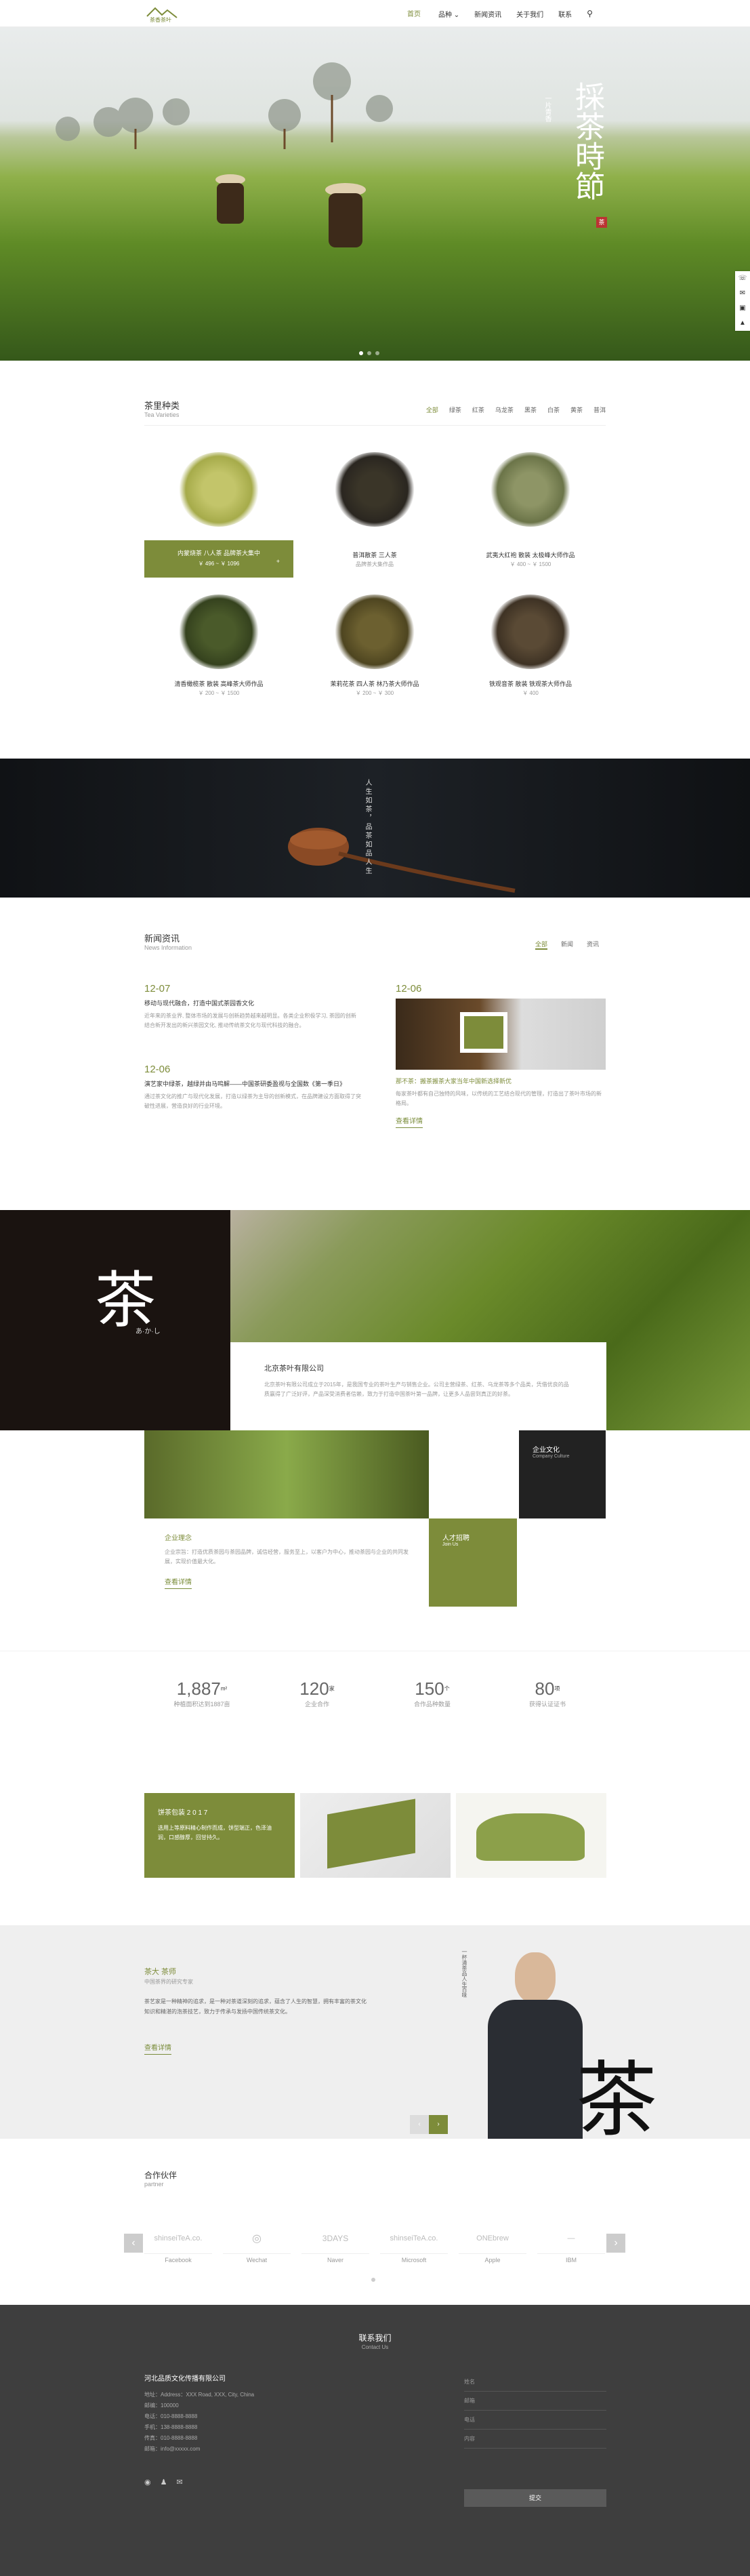 Image resolution: width=750 pixels, height=2576 pixels. I want to click on news-title: 移动与现代融合，打造中国式茶园香文化, so click(199, 1003).